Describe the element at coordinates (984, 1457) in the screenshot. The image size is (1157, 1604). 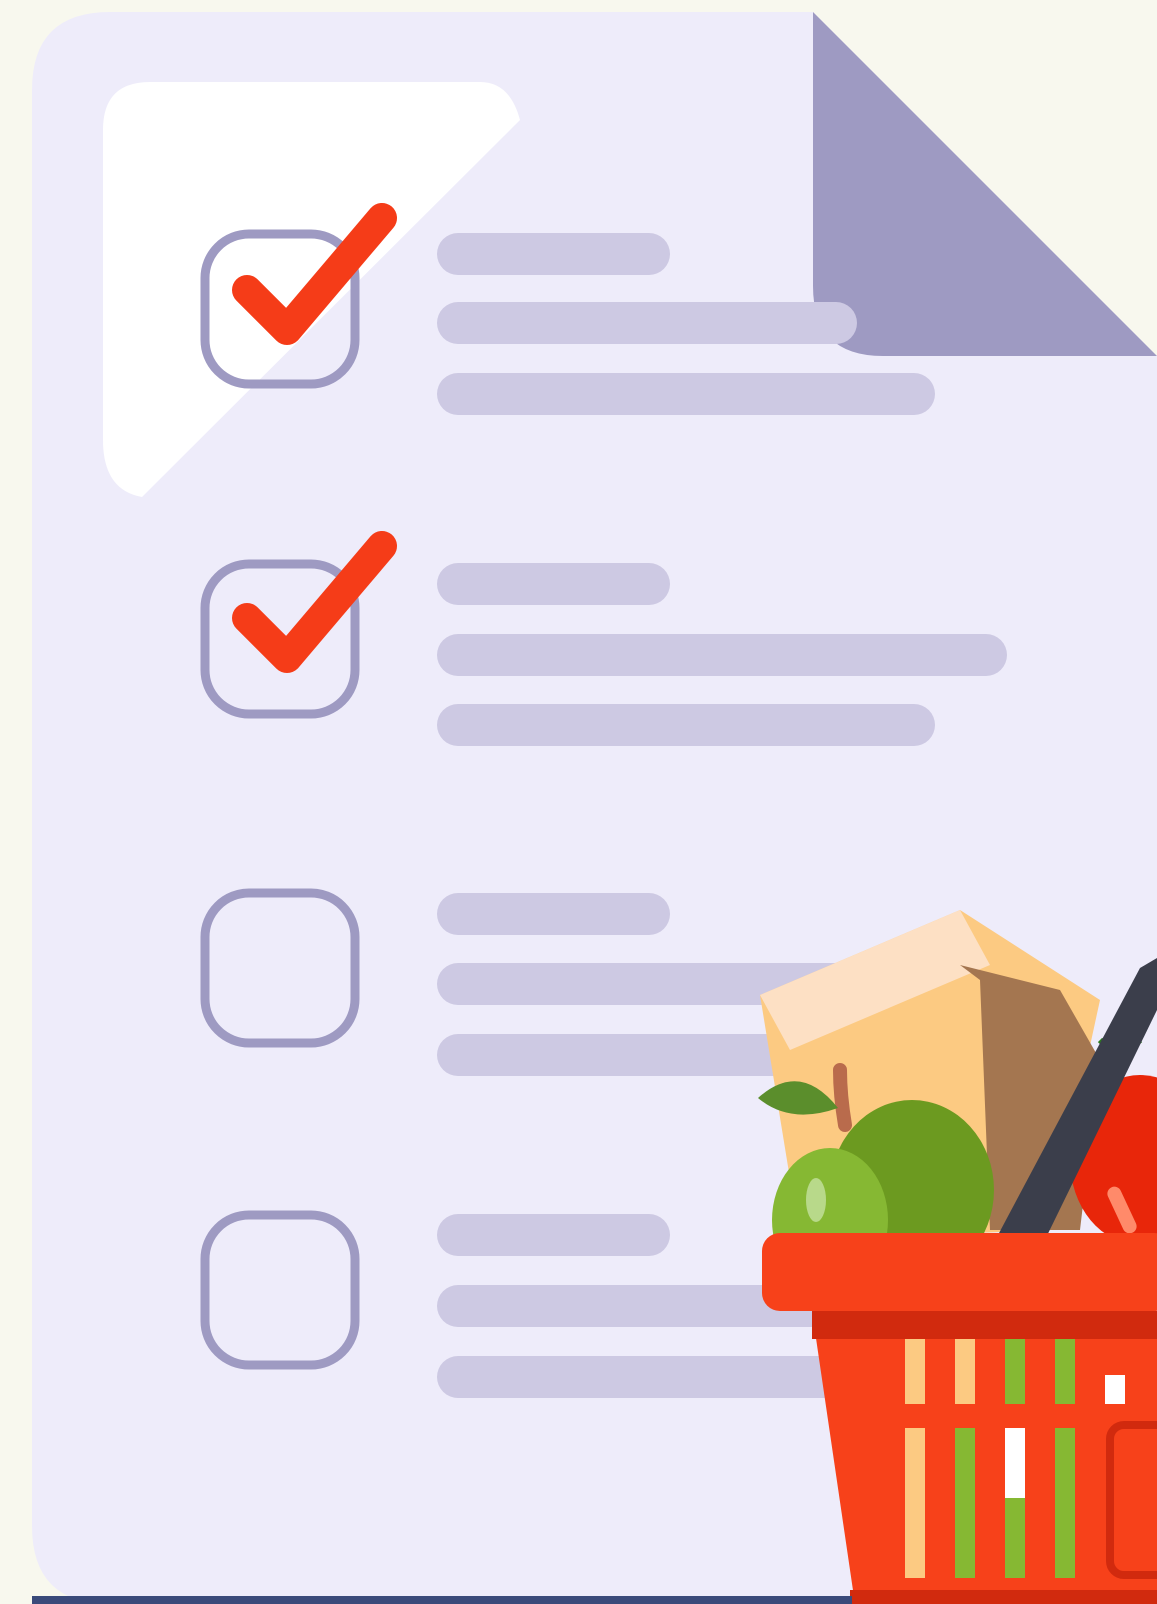
I see `basket-body` at that location.